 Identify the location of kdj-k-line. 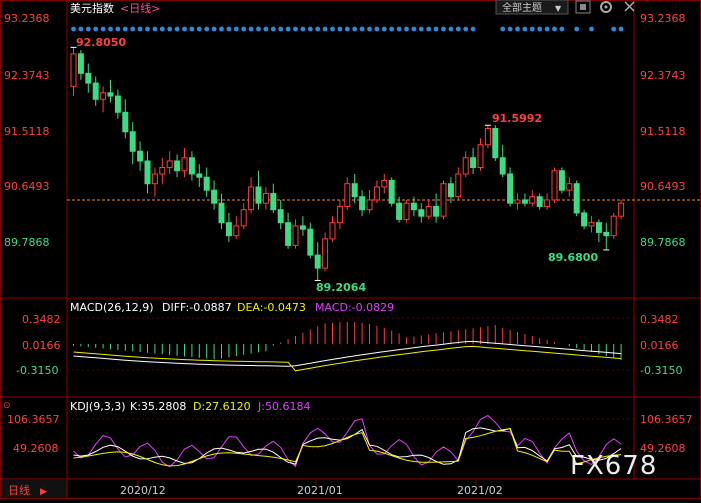
(347, 446).